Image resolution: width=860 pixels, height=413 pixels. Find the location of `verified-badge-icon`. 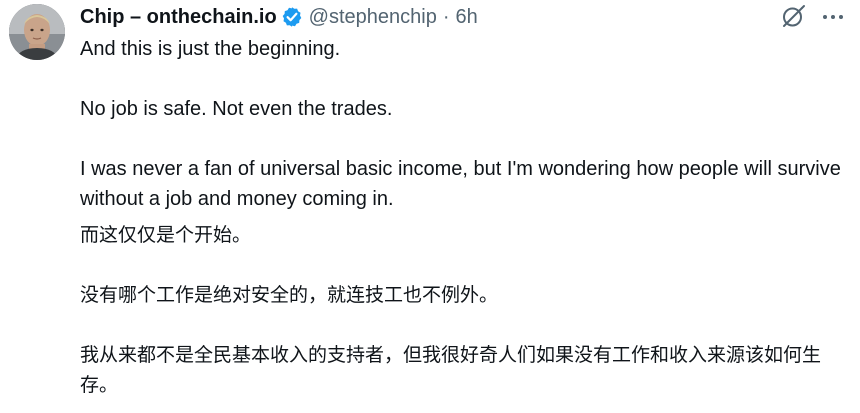

verified-badge-icon is located at coordinates (292, 17).